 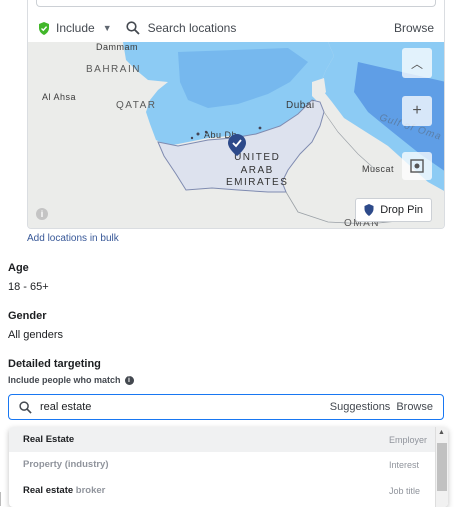 I want to click on map-label-dubai: Dubai, so click(x=300, y=105).